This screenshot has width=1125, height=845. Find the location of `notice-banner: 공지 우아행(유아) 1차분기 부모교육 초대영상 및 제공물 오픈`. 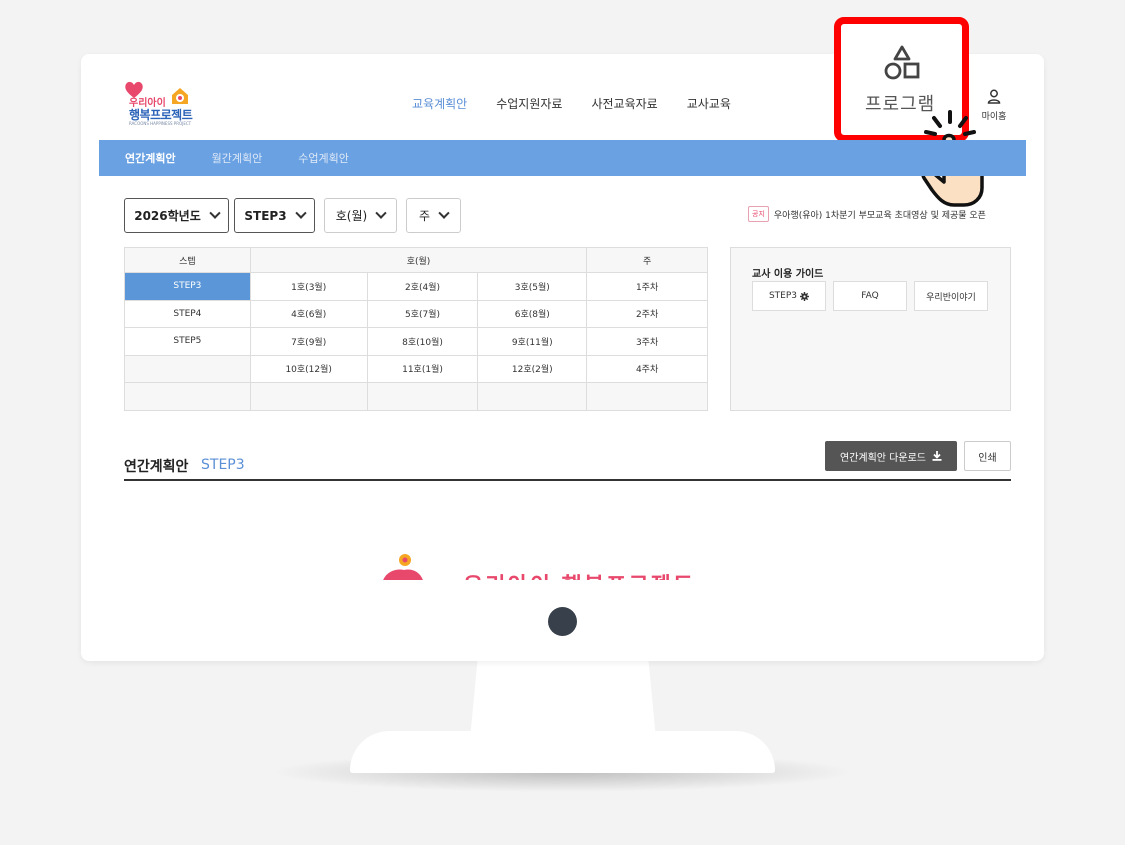

notice-banner: 공지 우아행(유아) 1차분기 부모교육 초대영상 및 제공물 오픈 is located at coordinates (867, 214).